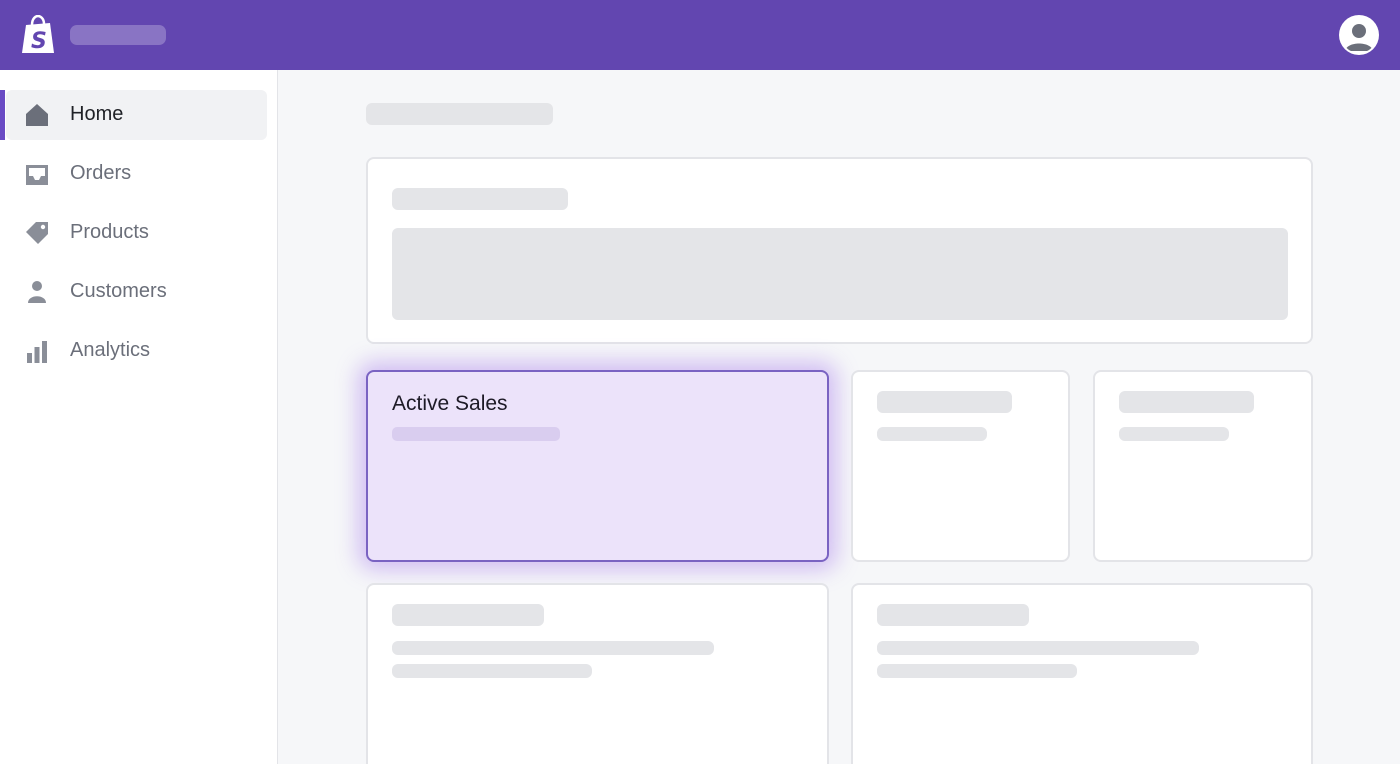  I want to click on inbox-icon, so click(37, 175).